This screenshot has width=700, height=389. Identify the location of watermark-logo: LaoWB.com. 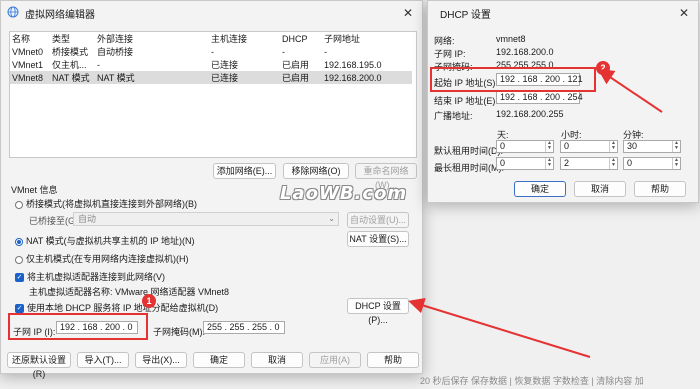
(344, 193).